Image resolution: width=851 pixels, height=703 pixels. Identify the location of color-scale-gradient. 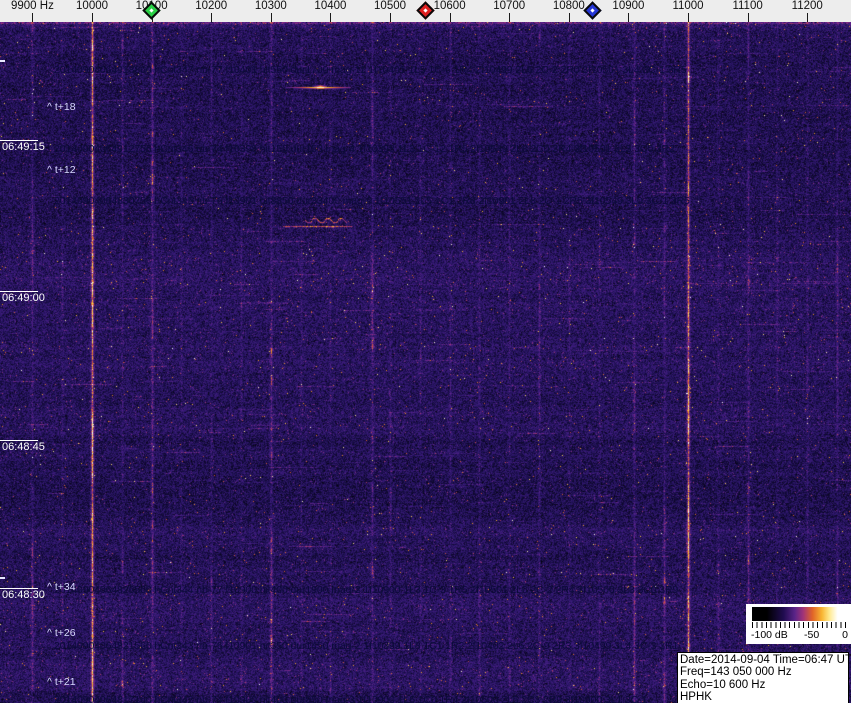
(798, 614).